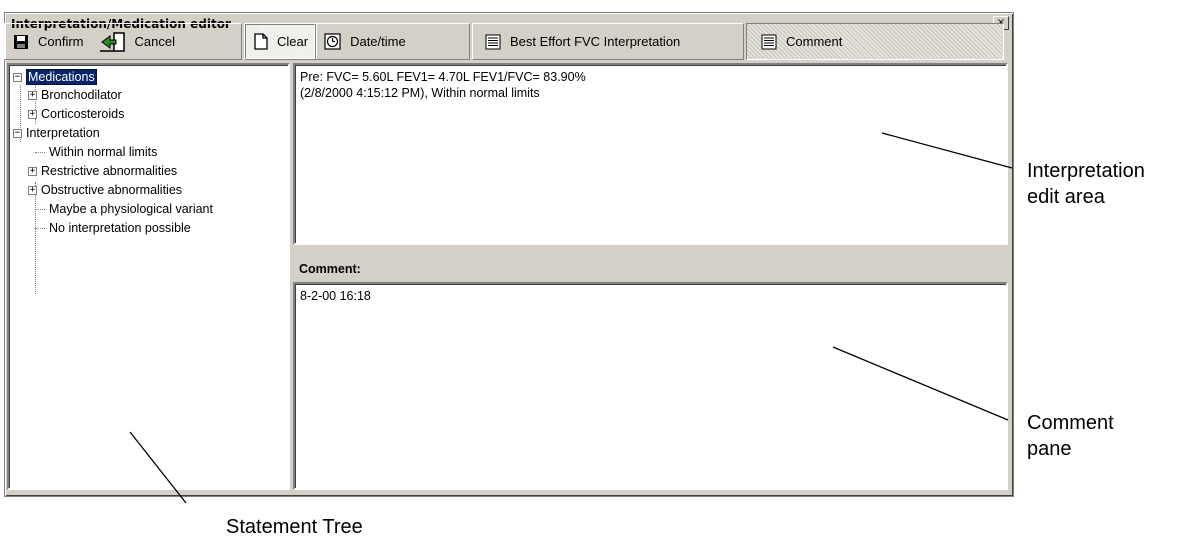 This screenshot has height=541, width=1196. What do you see at coordinates (378, 41) in the screenshot?
I see `datetime-label: Date/time` at bounding box center [378, 41].